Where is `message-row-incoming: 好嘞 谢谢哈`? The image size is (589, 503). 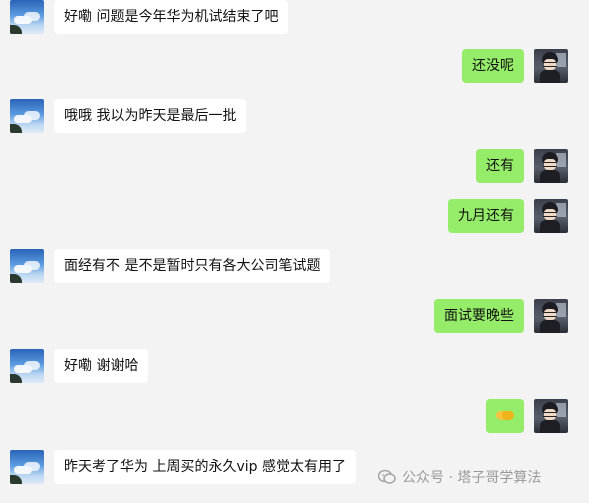
message-row-incoming: 好嘞 谢谢哈 is located at coordinates (294, 369).